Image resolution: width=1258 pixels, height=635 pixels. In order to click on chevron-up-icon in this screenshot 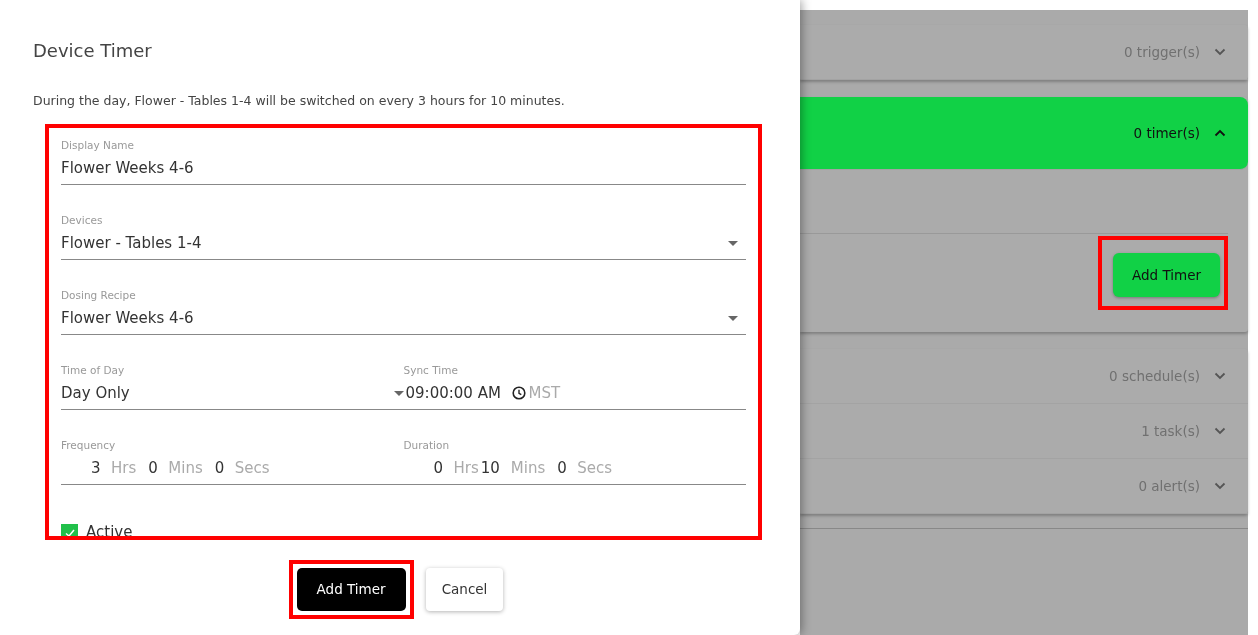, I will do `click(1220, 133)`.